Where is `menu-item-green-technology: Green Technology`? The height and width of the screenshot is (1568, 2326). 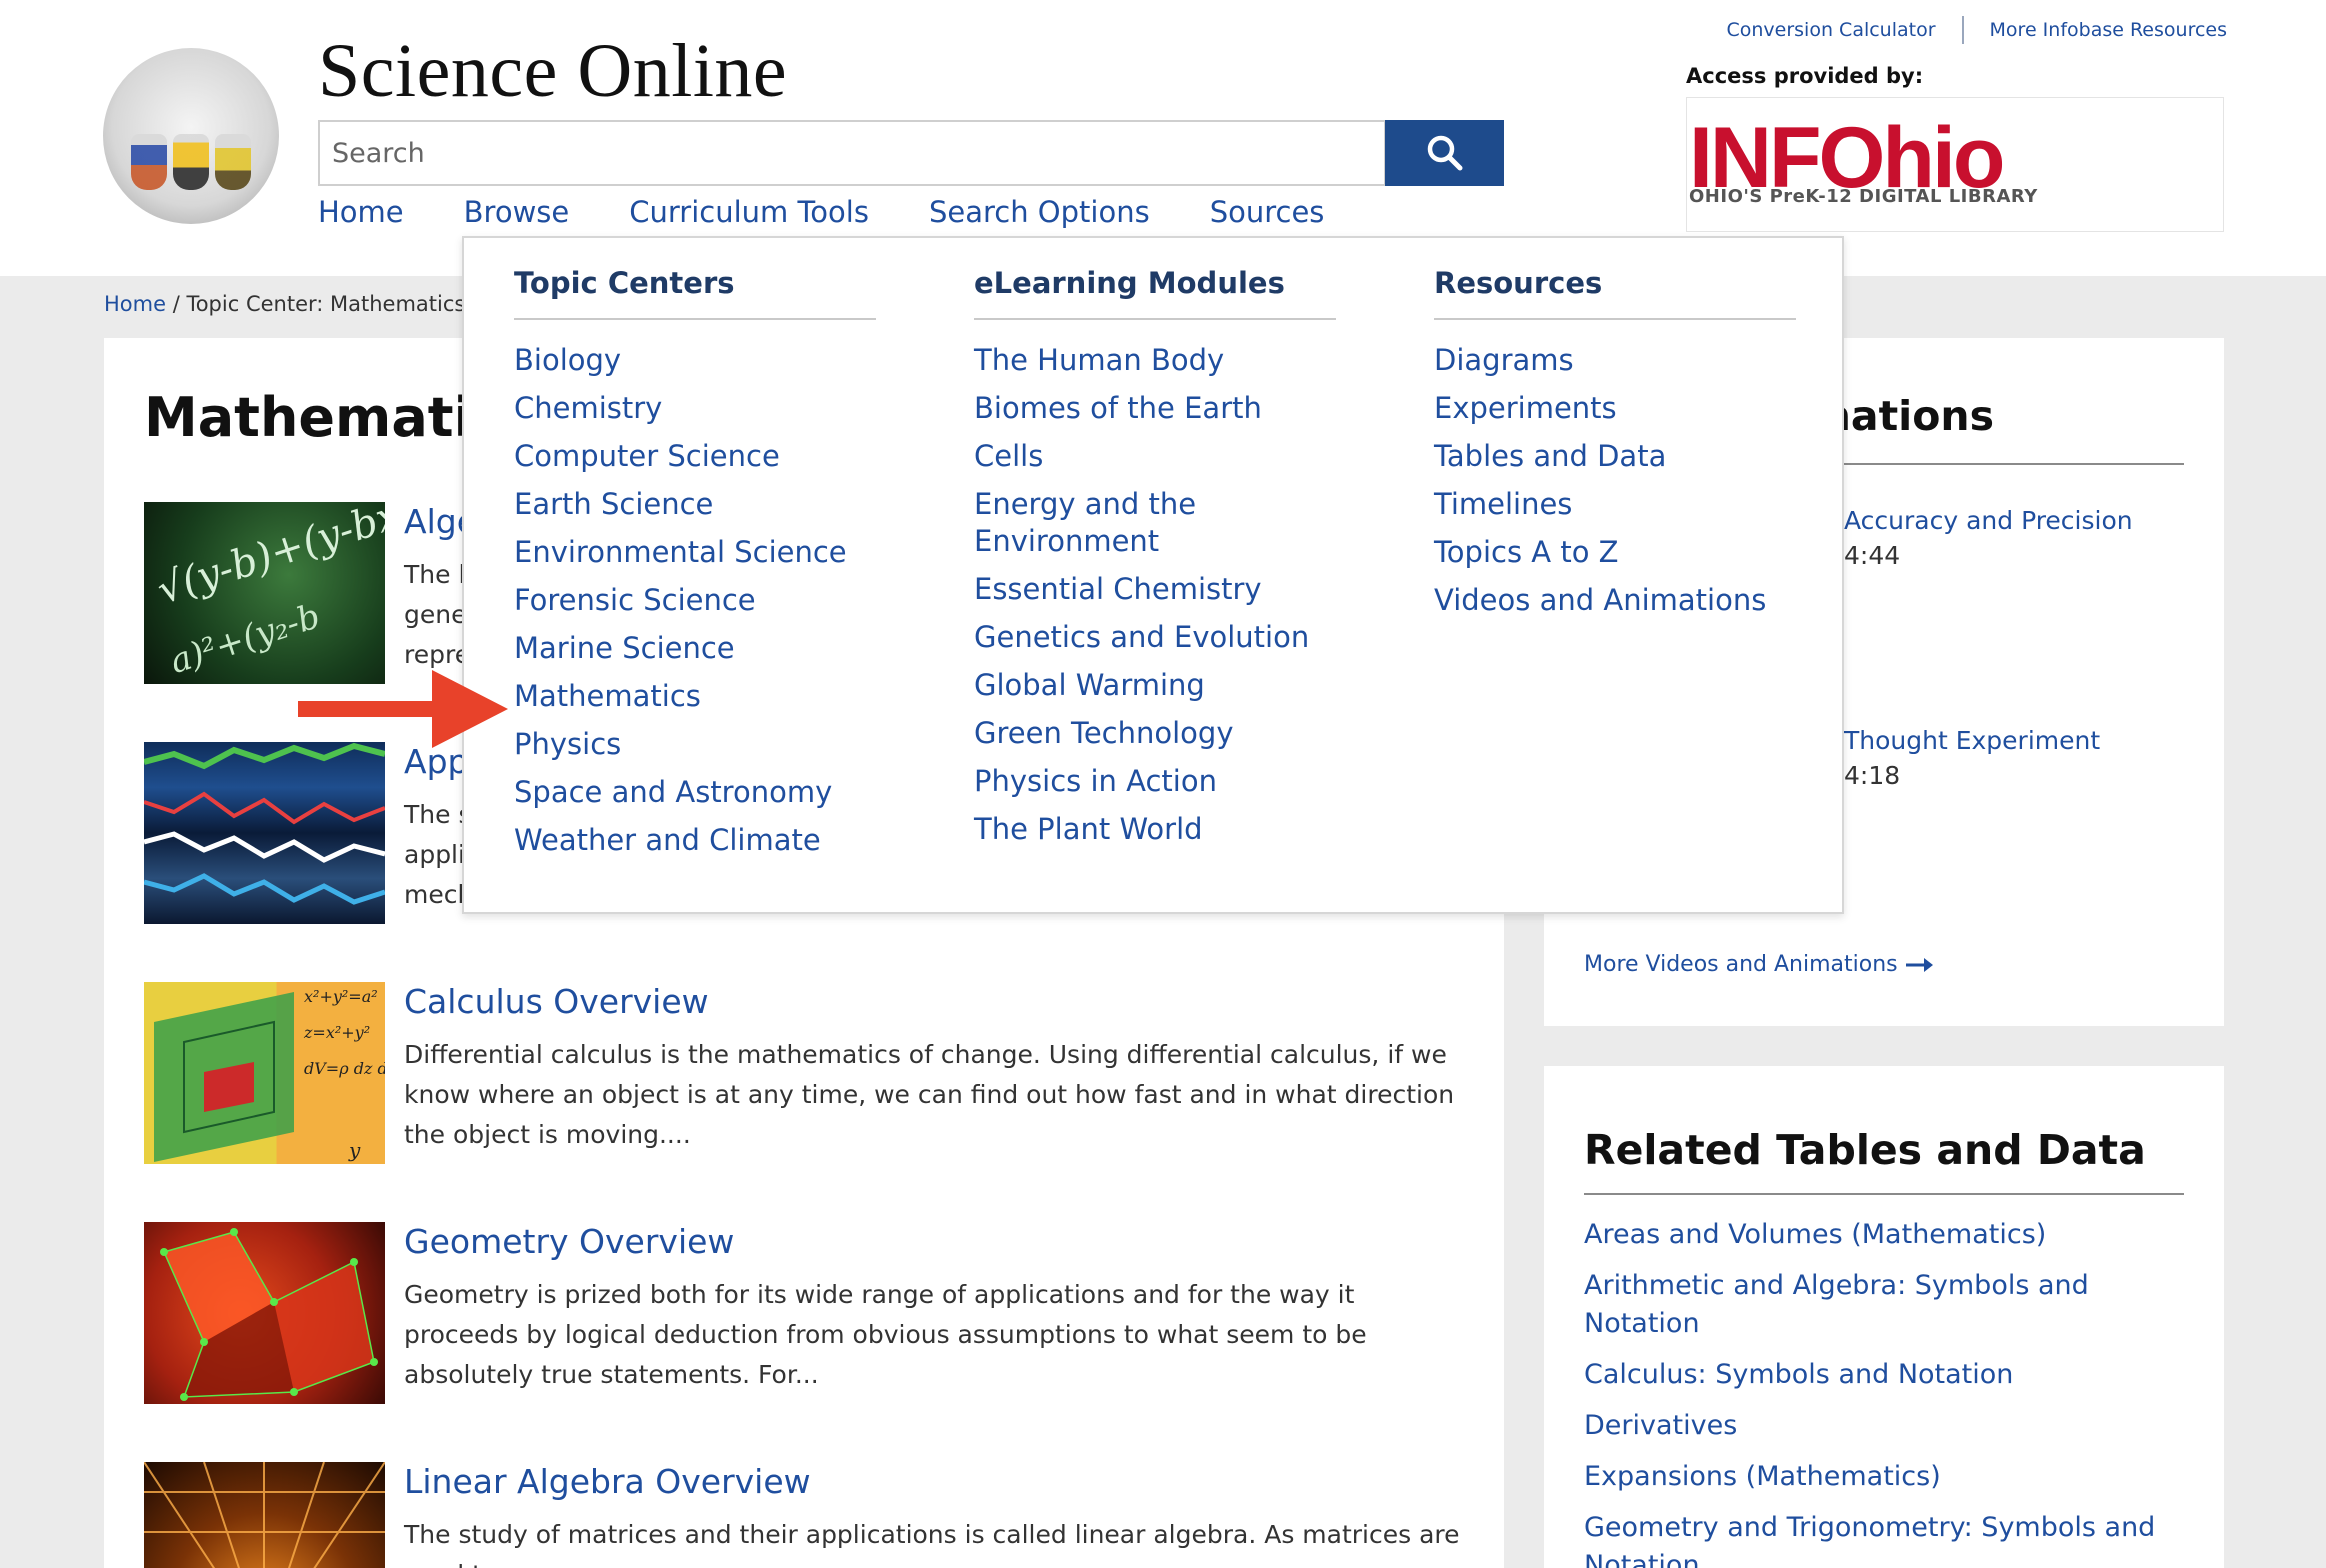
menu-item-green-technology: Green Technology is located at coordinates (1155, 733).